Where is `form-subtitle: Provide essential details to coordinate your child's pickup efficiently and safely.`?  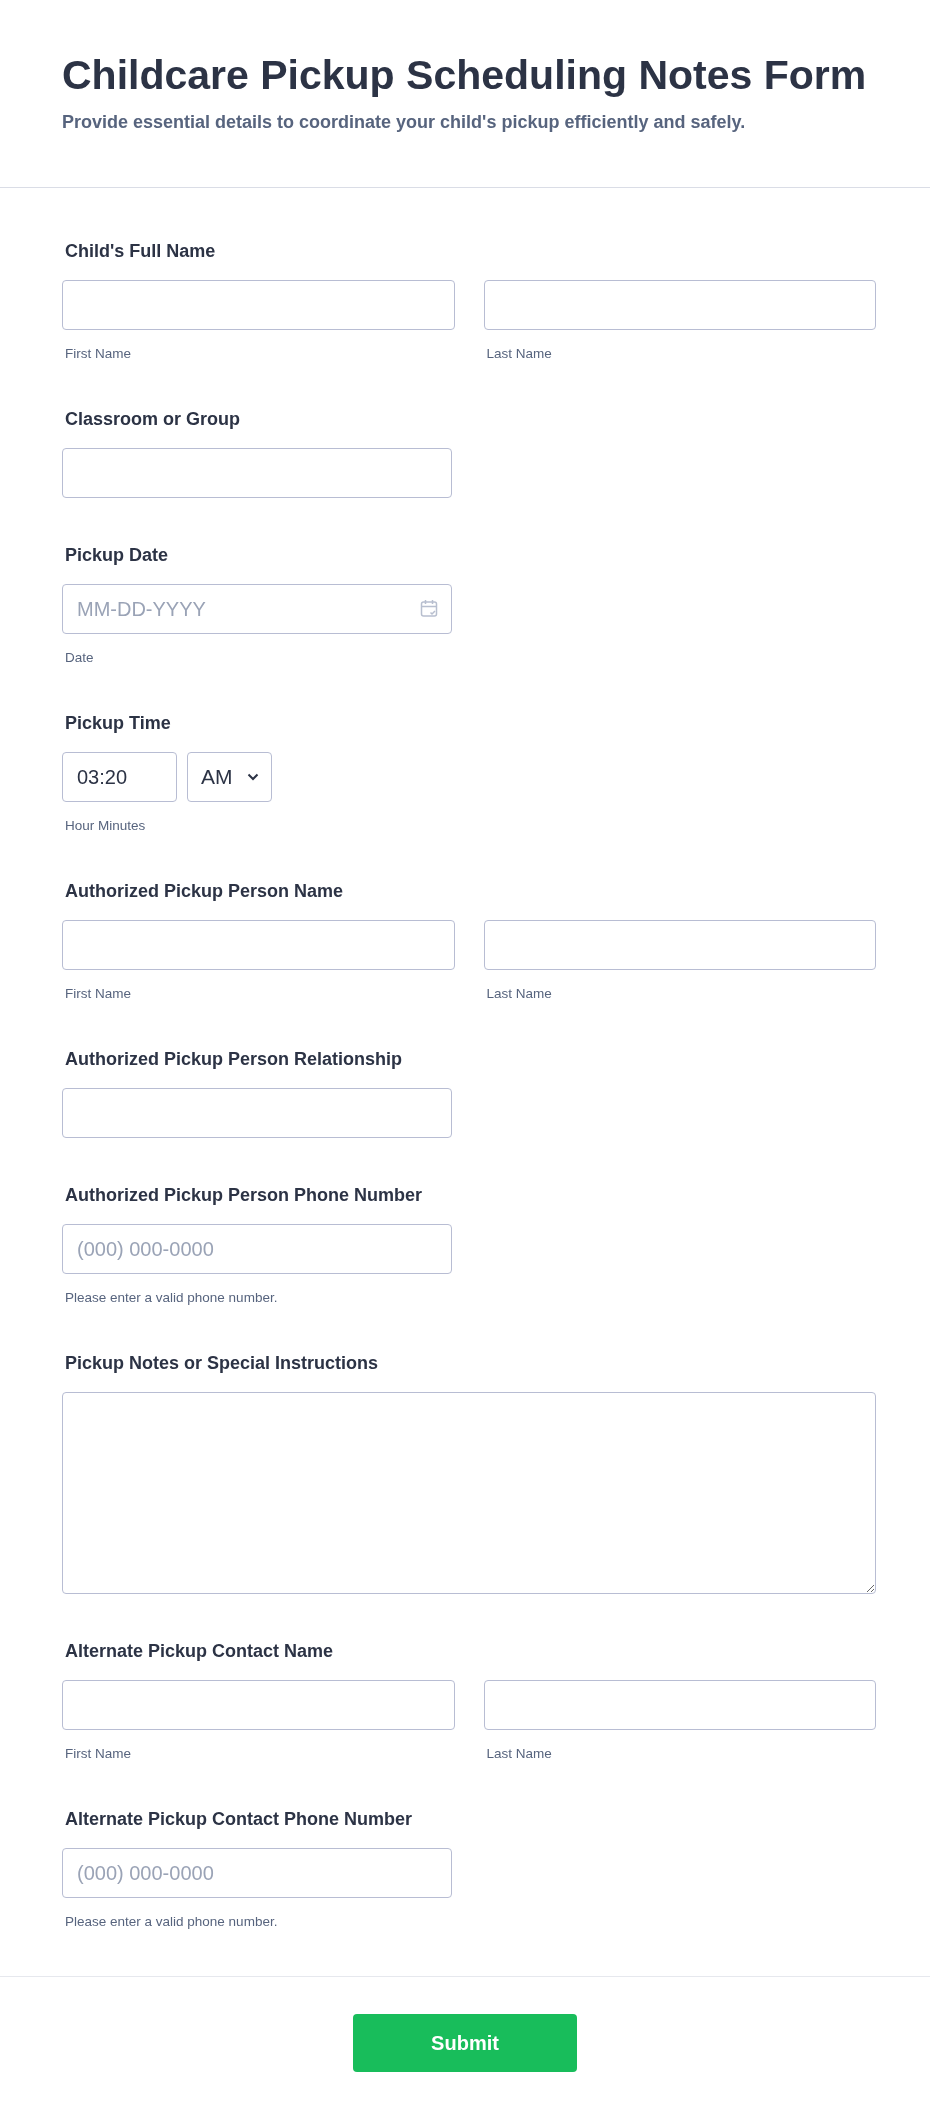 form-subtitle: Provide essential details to coordinate your child's pickup efficiently and safely. is located at coordinates (404, 122).